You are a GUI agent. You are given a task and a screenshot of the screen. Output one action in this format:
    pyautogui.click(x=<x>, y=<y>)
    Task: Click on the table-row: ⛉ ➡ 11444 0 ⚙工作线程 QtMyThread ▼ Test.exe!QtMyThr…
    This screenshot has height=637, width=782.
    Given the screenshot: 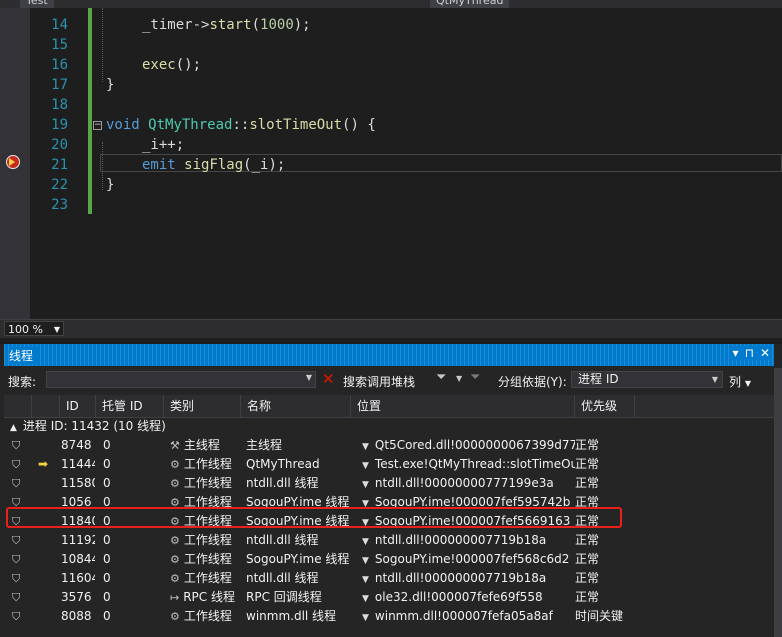 What is the action you would take?
    pyautogui.click(x=389, y=464)
    